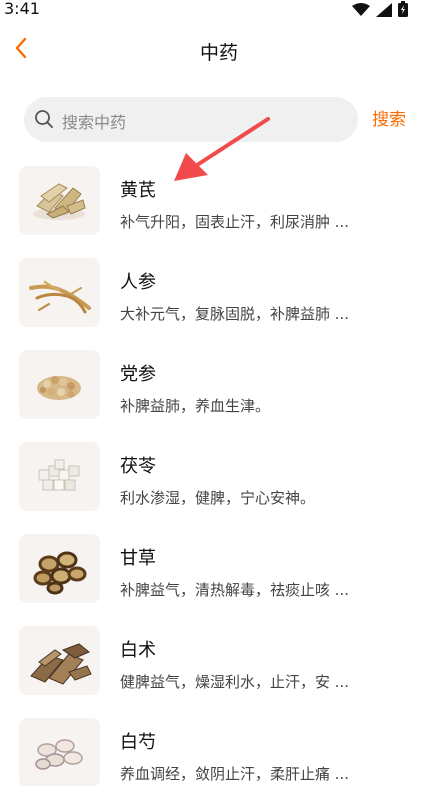  I want to click on herb-name: 人参, so click(138, 282).